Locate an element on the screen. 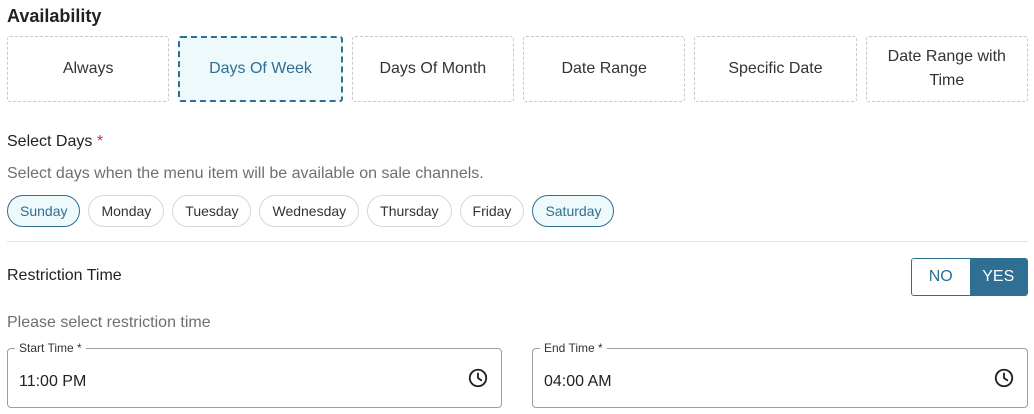  end-time-field: End Time * 04:00 AM is located at coordinates (780, 375).